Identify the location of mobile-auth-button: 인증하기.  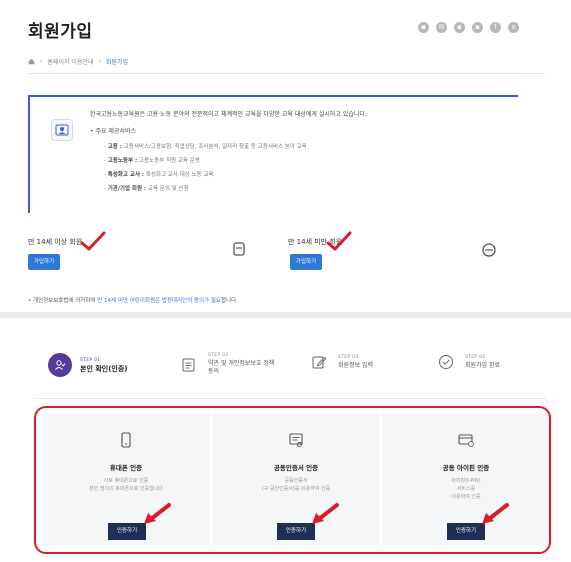
(127, 531).